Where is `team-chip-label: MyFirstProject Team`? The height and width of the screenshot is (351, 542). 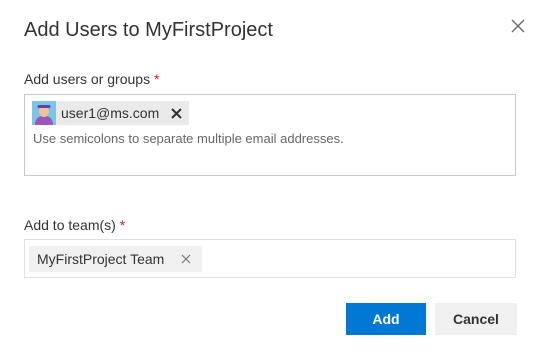
team-chip-label: MyFirstProject Team is located at coordinates (101, 259).